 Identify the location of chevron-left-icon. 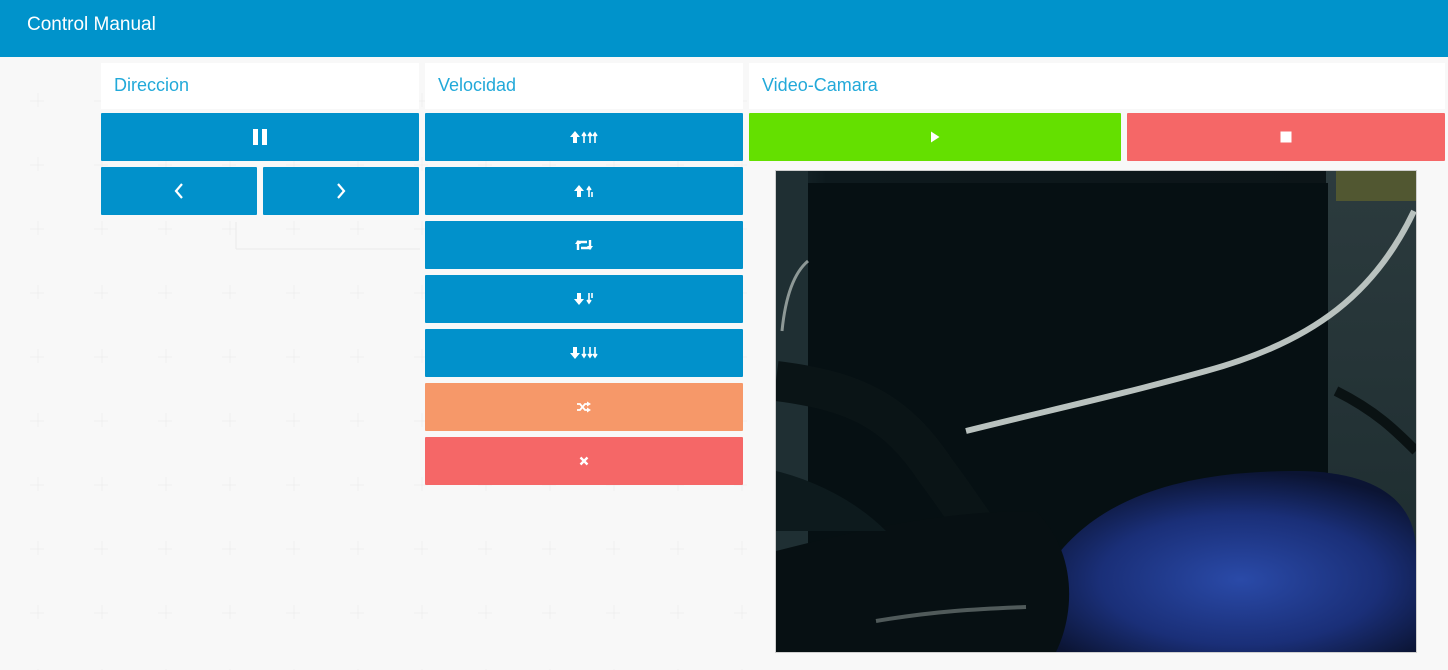
(178, 191).